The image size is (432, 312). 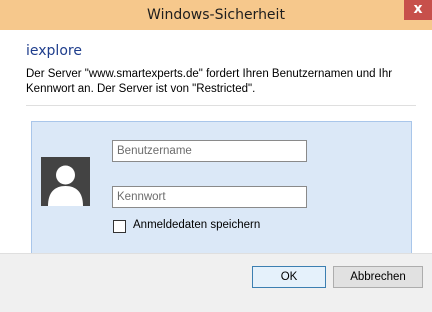 What do you see at coordinates (378, 277) in the screenshot?
I see `cancel-button: Abbrechen` at bounding box center [378, 277].